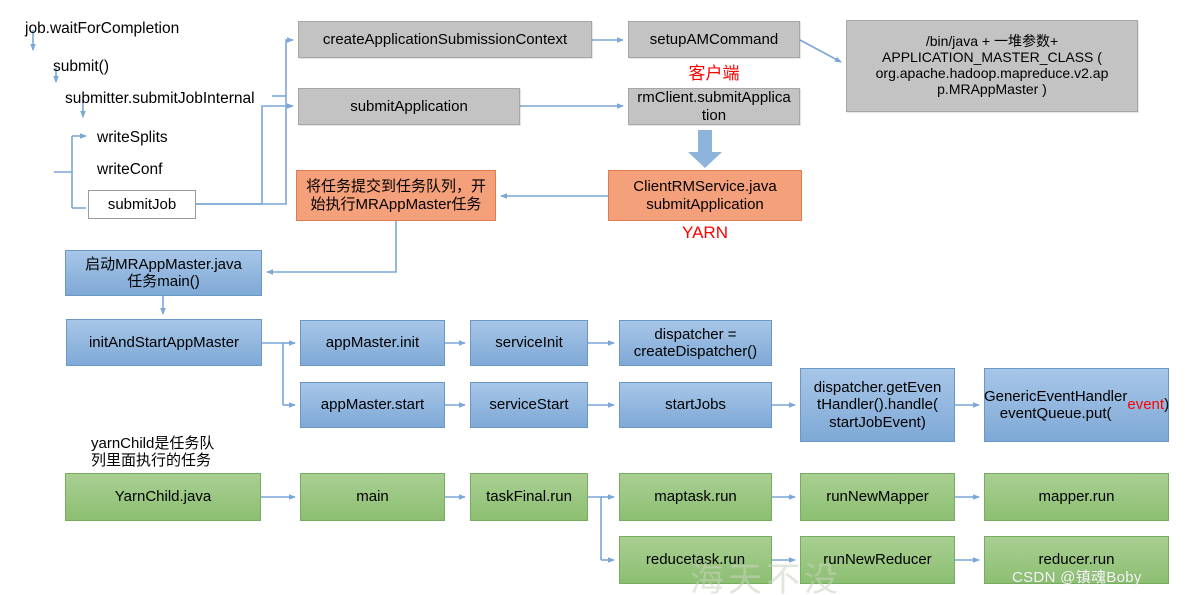 The height and width of the screenshot is (595, 1185). What do you see at coordinates (1076, 497) in the screenshot?
I see `node-mapper-run: mapper.run` at bounding box center [1076, 497].